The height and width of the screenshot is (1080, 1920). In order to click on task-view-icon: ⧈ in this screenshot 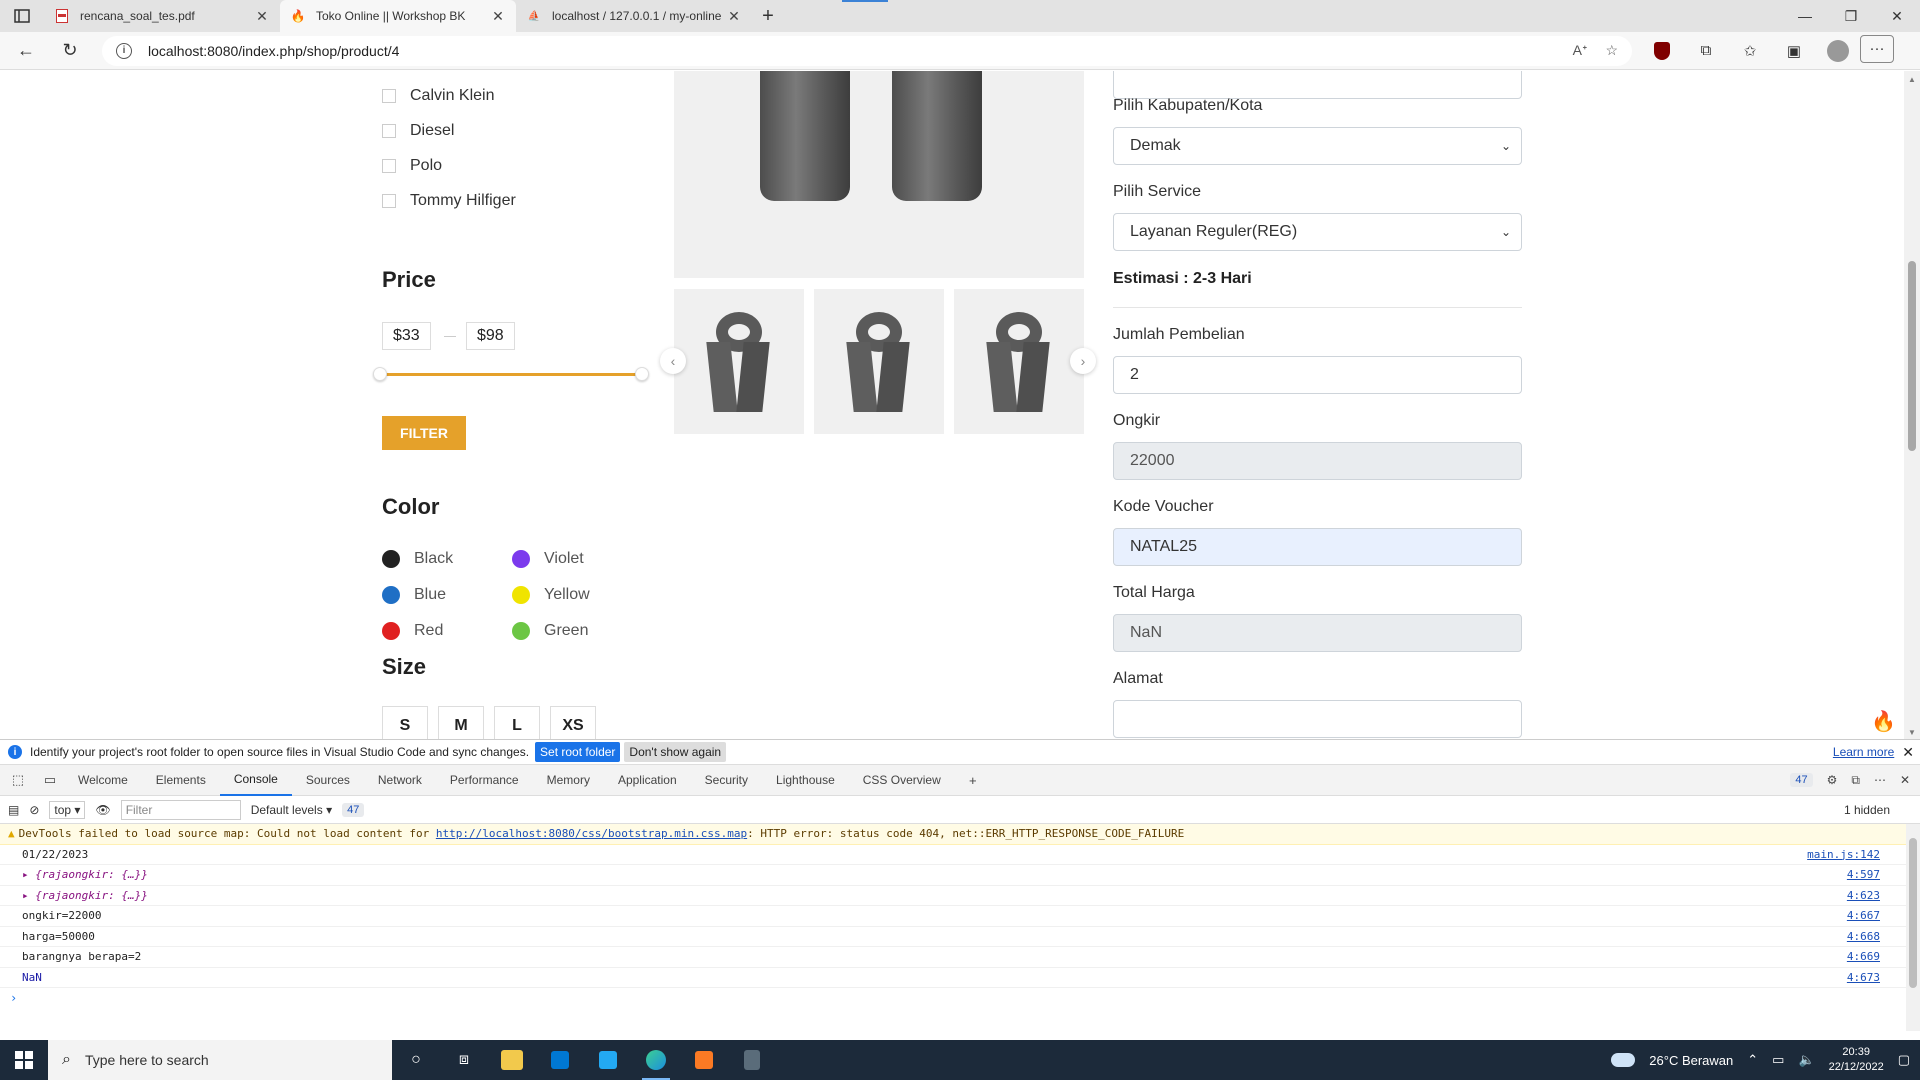, I will do `click(464, 1060)`.